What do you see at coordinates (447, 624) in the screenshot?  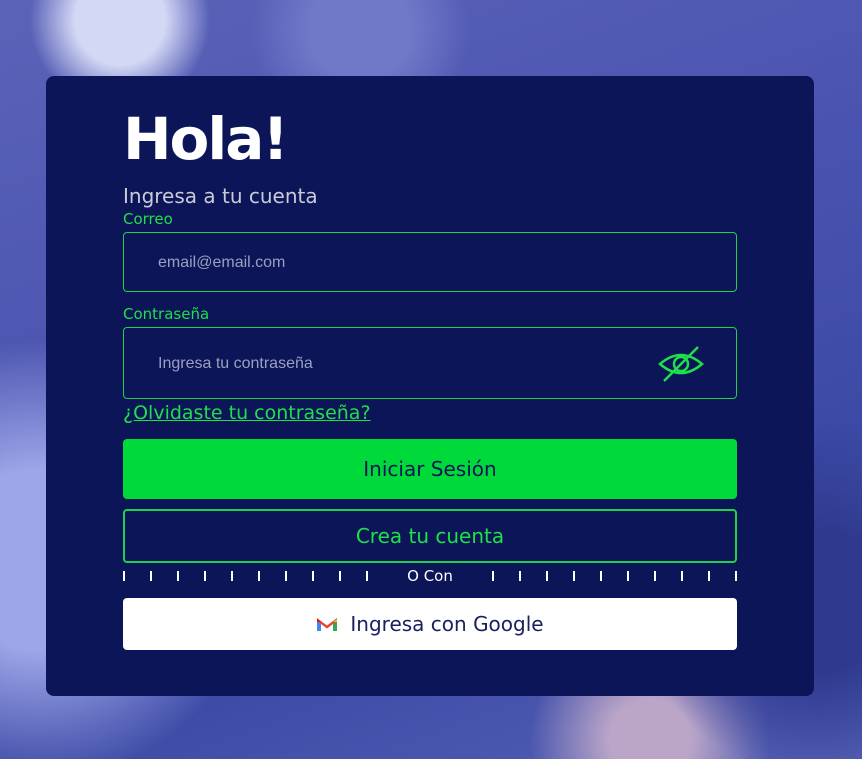 I see `google-button-label: Ingresa con Google` at bounding box center [447, 624].